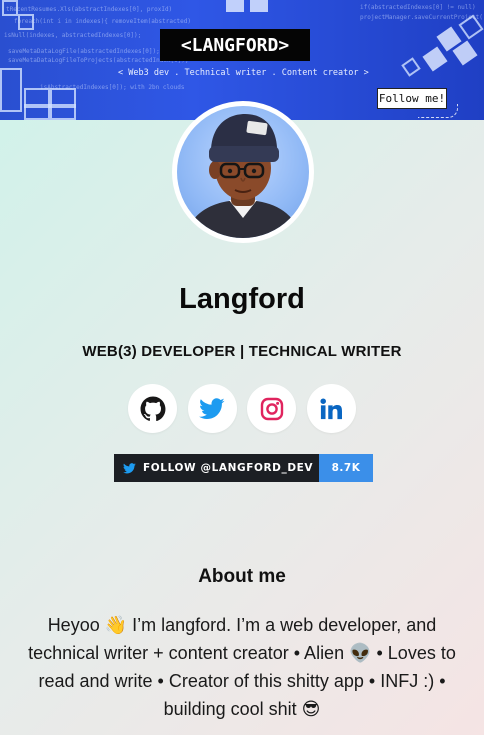 Image resolution: width=484 pixels, height=735 pixels. What do you see at coordinates (73, 35) in the screenshot?
I see `banner-code-decoration: isNull(indexes, abstractedIndexes[0]);` at bounding box center [73, 35].